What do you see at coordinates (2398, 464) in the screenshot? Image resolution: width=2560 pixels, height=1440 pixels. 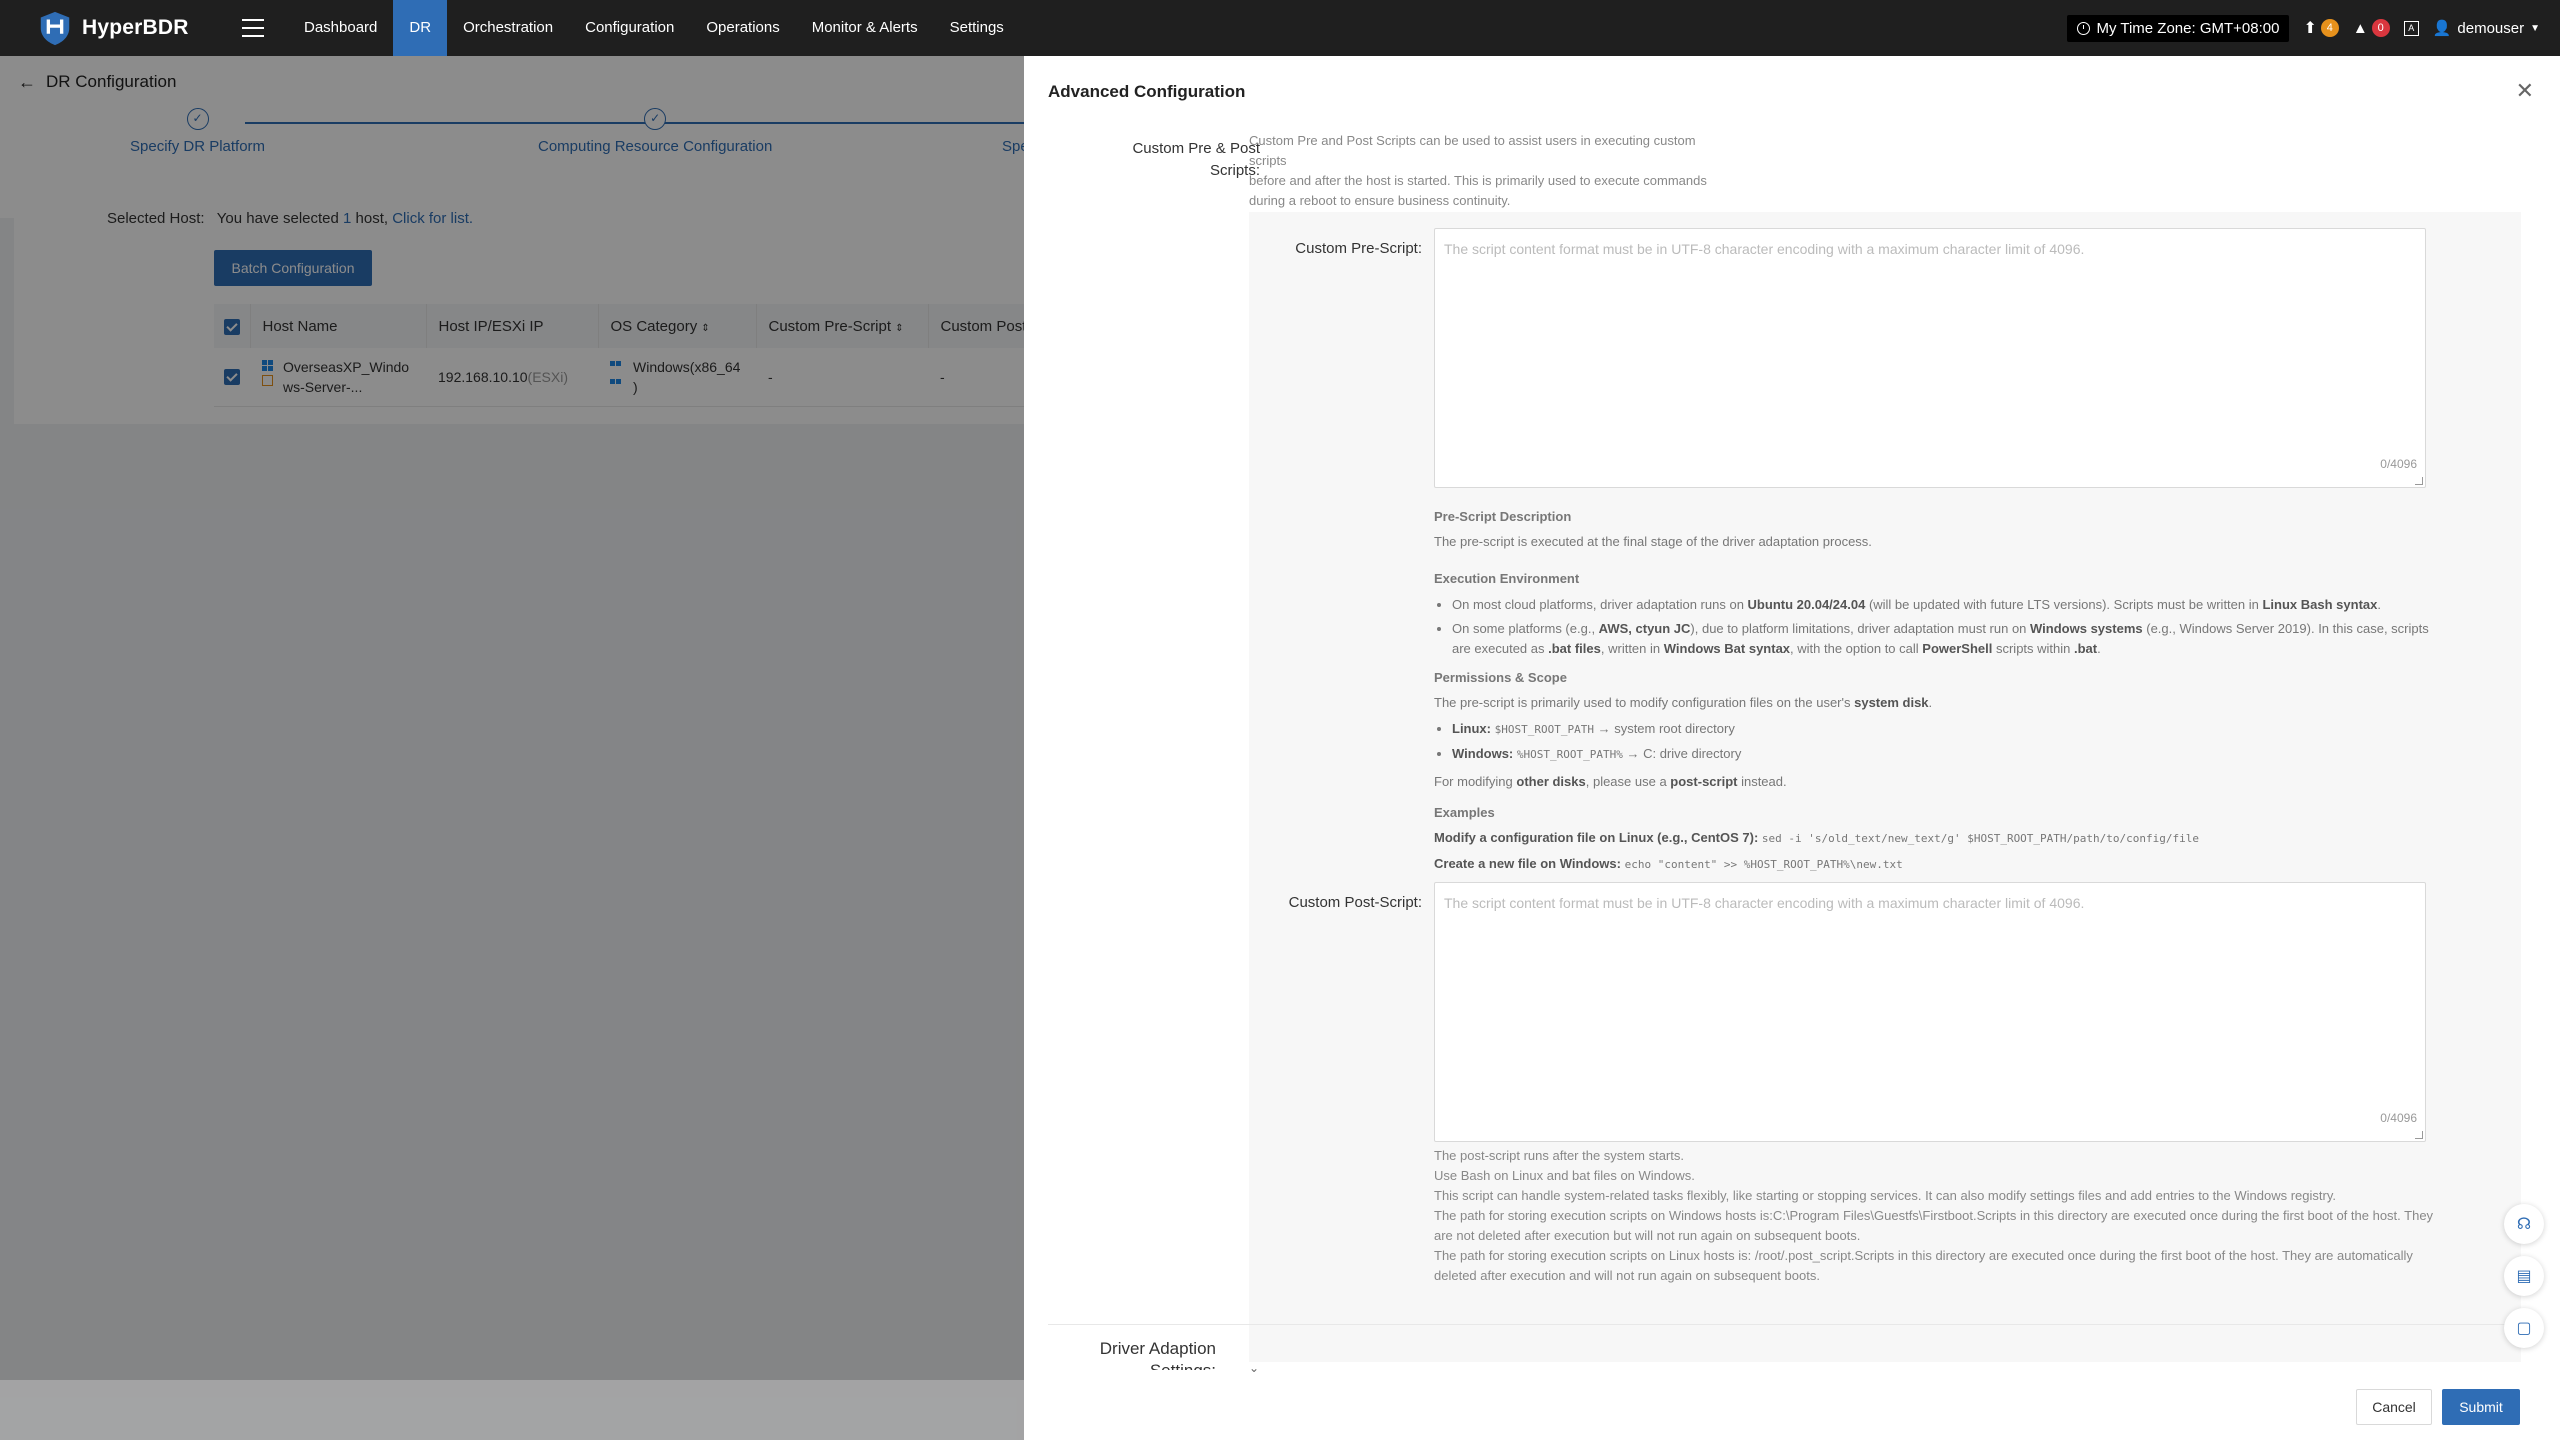 I see `pre-script-char-count: 0/4096` at bounding box center [2398, 464].